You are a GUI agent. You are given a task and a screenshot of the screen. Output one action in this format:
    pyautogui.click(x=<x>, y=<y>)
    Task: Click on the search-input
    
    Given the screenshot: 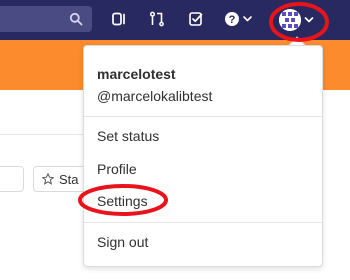 What is the action you would take?
    pyautogui.click(x=34, y=19)
    